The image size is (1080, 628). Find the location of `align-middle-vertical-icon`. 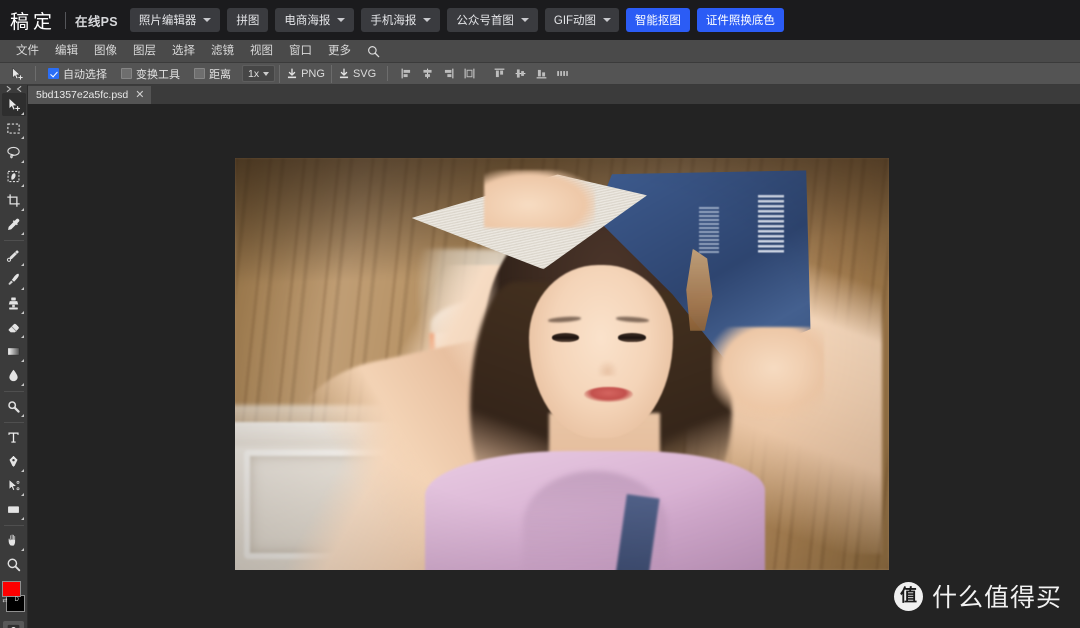

align-middle-vertical-icon is located at coordinates (520, 74).